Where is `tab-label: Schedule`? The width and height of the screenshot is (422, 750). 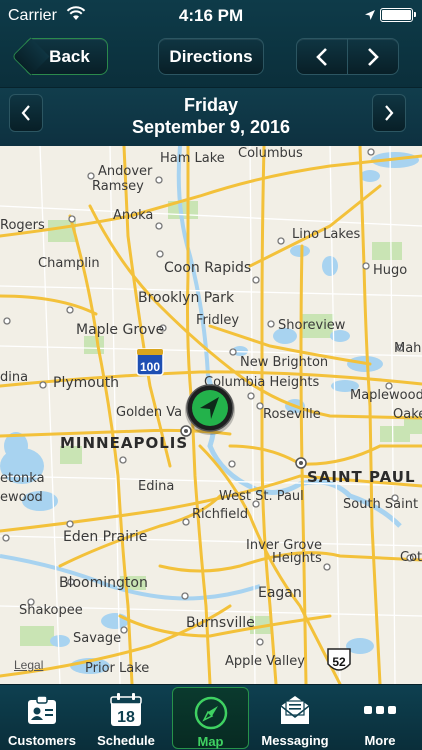 tab-label: Schedule is located at coordinates (126, 740).